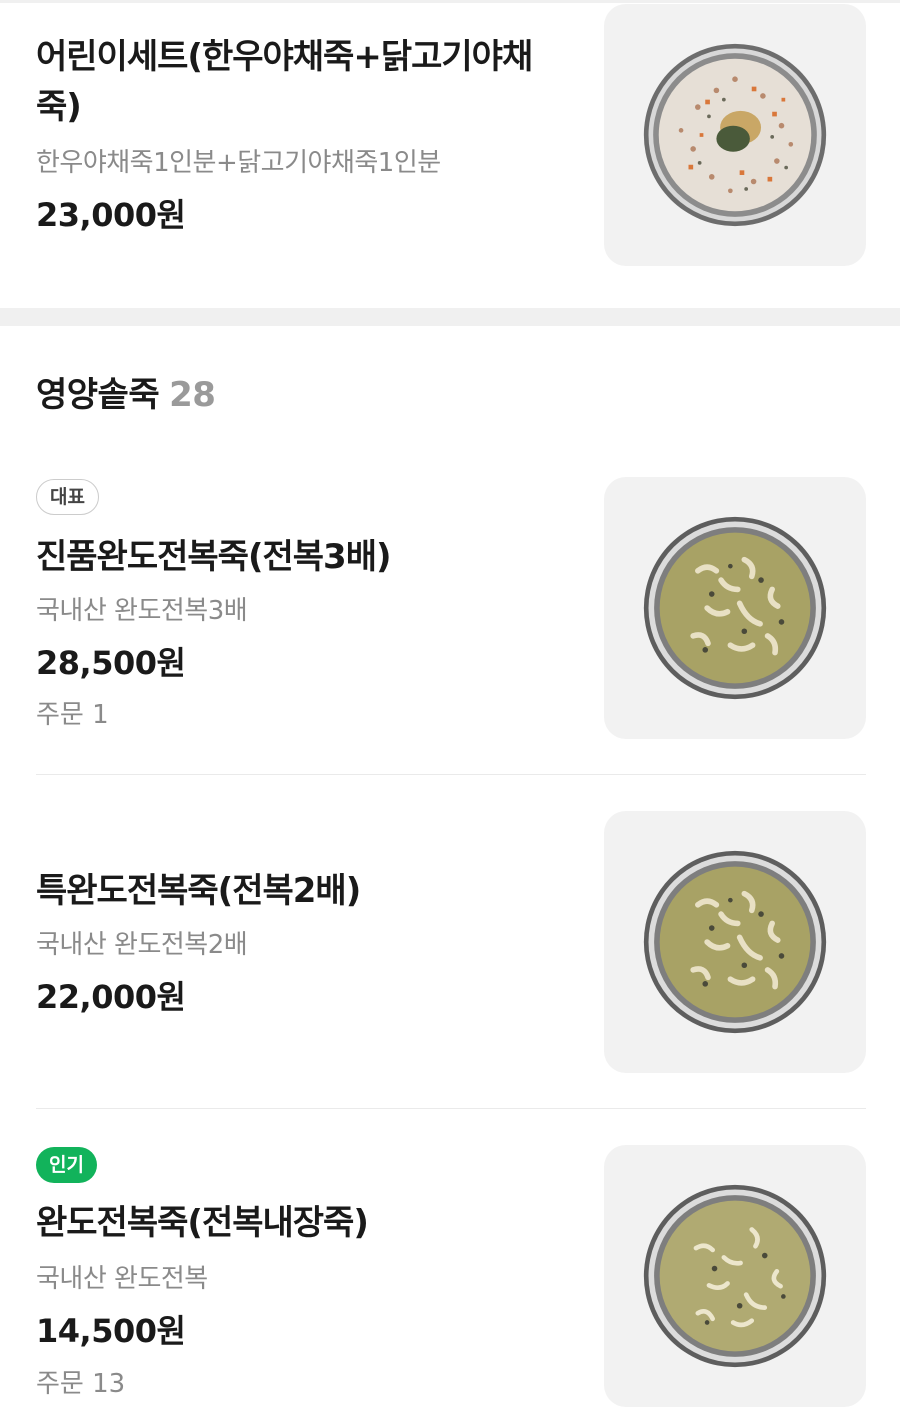 This screenshot has width=900, height=1415. Describe the element at coordinates (202, 1223) in the screenshot. I see `menu-item-title: 완도전복죽(전복내장죽)` at that location.